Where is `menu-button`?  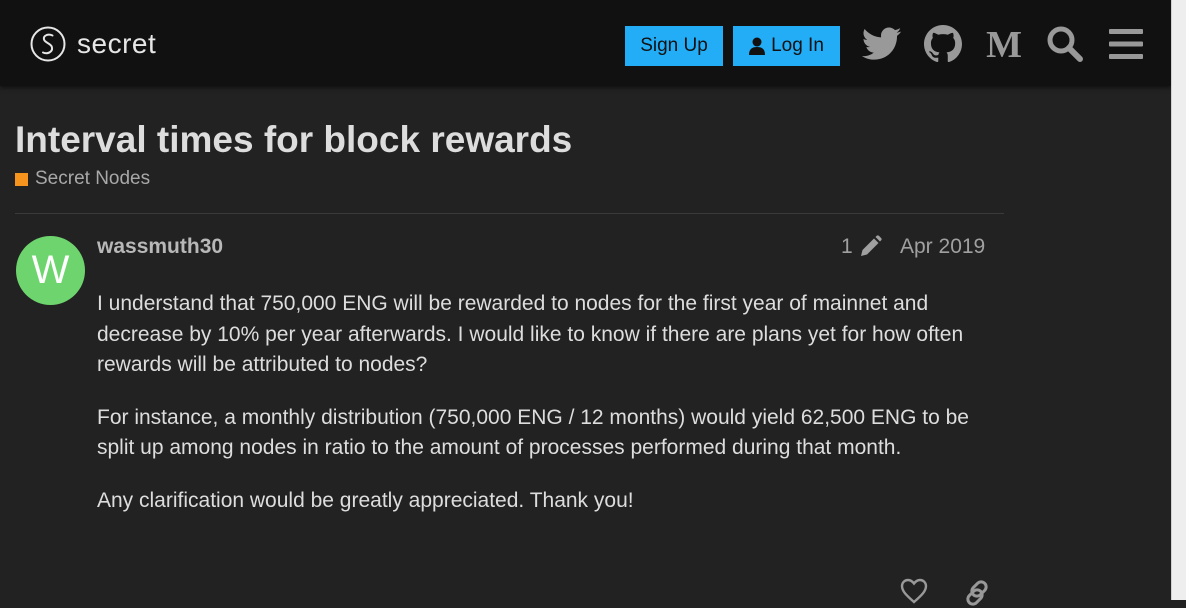 menu-button is located at coordinates (1126, 44).